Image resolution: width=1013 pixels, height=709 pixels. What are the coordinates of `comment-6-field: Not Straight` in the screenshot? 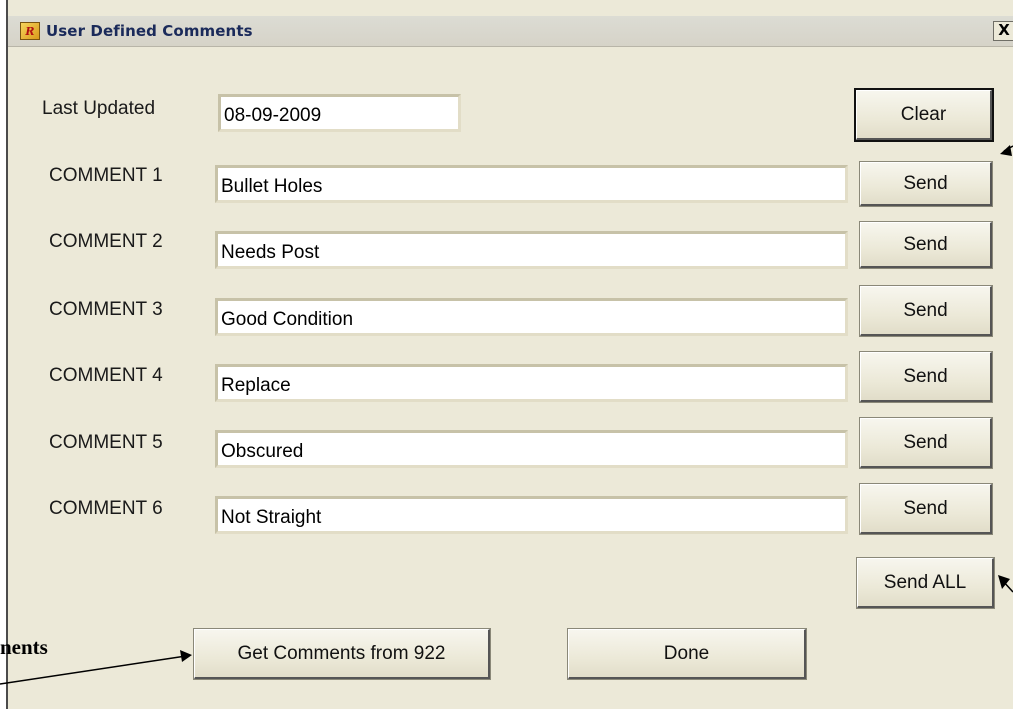 It's located at (531, 515).